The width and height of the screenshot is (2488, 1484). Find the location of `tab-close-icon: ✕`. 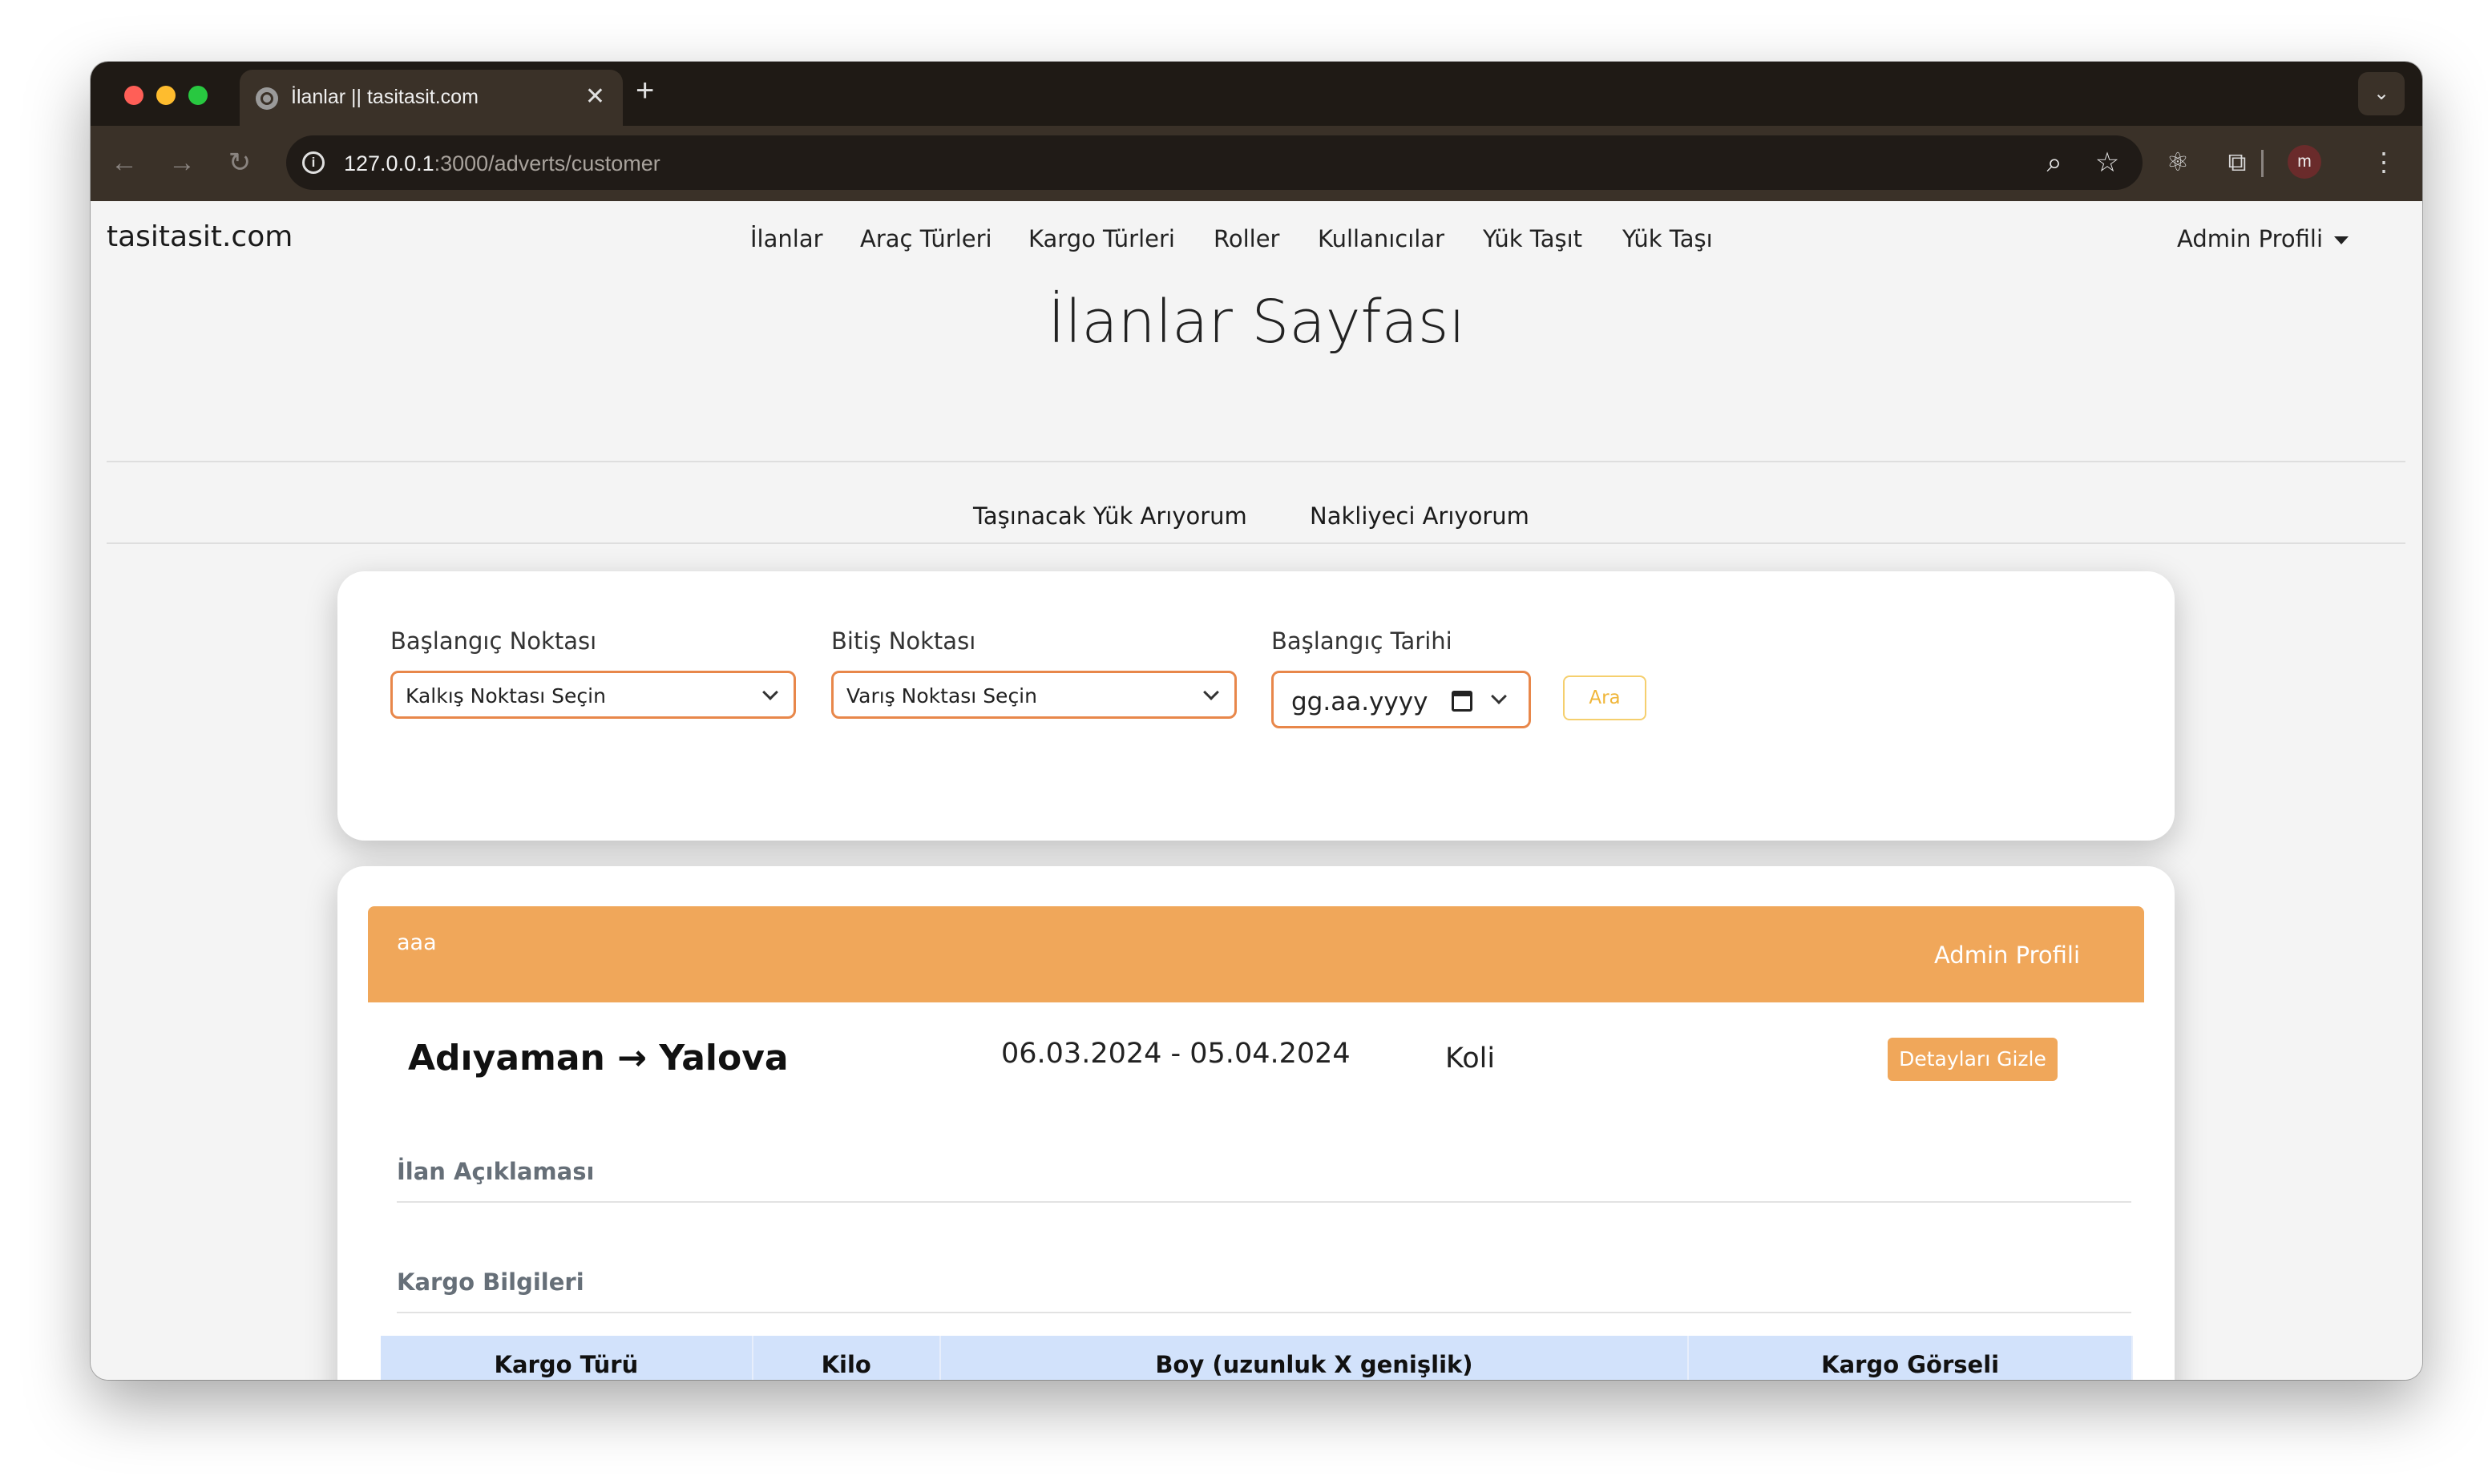

tab-close-icon: ✕ is located at coordinates (595, 97).